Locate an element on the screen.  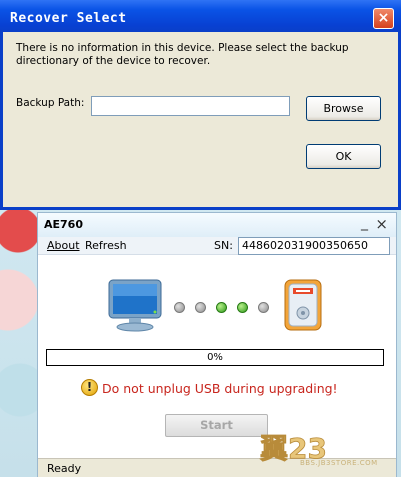
ok-button: OK is located at coordinates (343, 156).